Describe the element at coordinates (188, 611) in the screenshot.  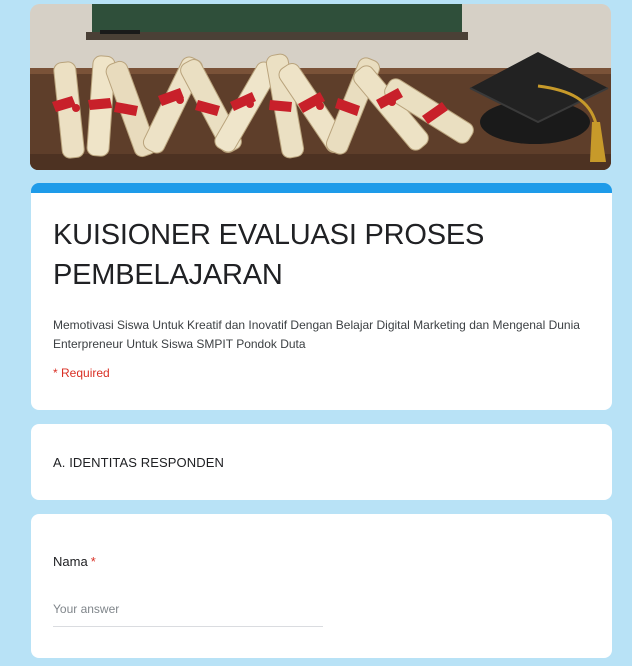
I see `nama-answer-input` at that location.